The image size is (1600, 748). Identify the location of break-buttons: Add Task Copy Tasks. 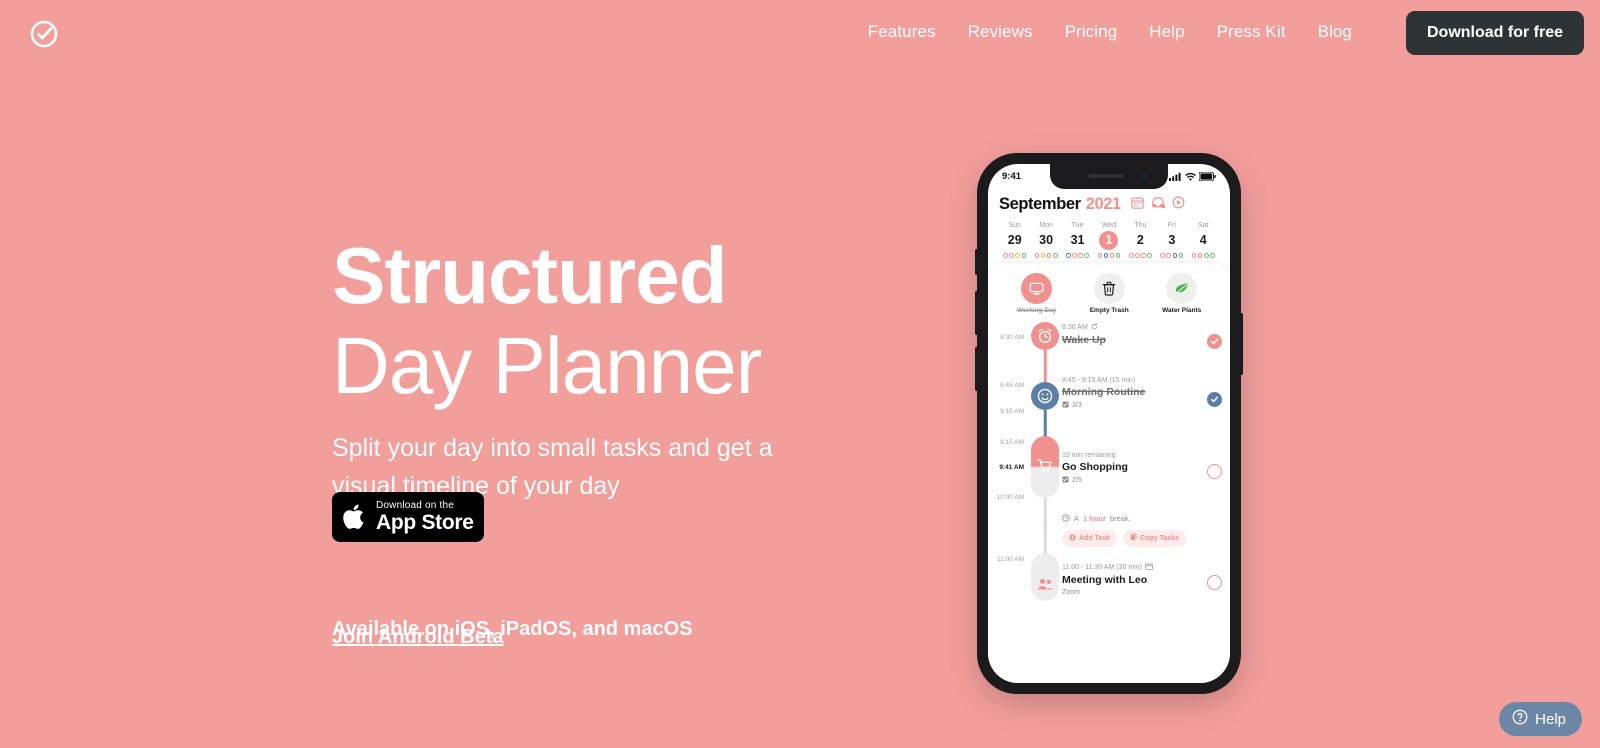
(1146, 538).